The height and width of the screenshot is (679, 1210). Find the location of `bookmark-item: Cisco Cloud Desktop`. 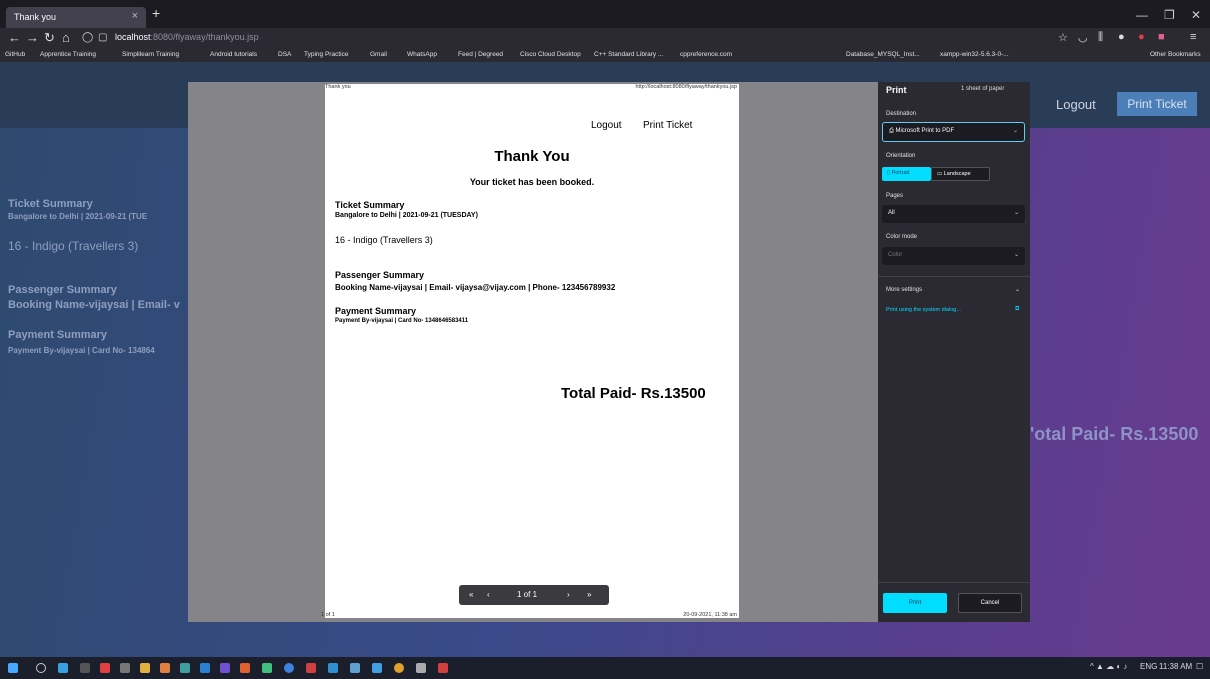

bookmark-item: Cisco Cloud Desktop is located at coordinates (550, 54).